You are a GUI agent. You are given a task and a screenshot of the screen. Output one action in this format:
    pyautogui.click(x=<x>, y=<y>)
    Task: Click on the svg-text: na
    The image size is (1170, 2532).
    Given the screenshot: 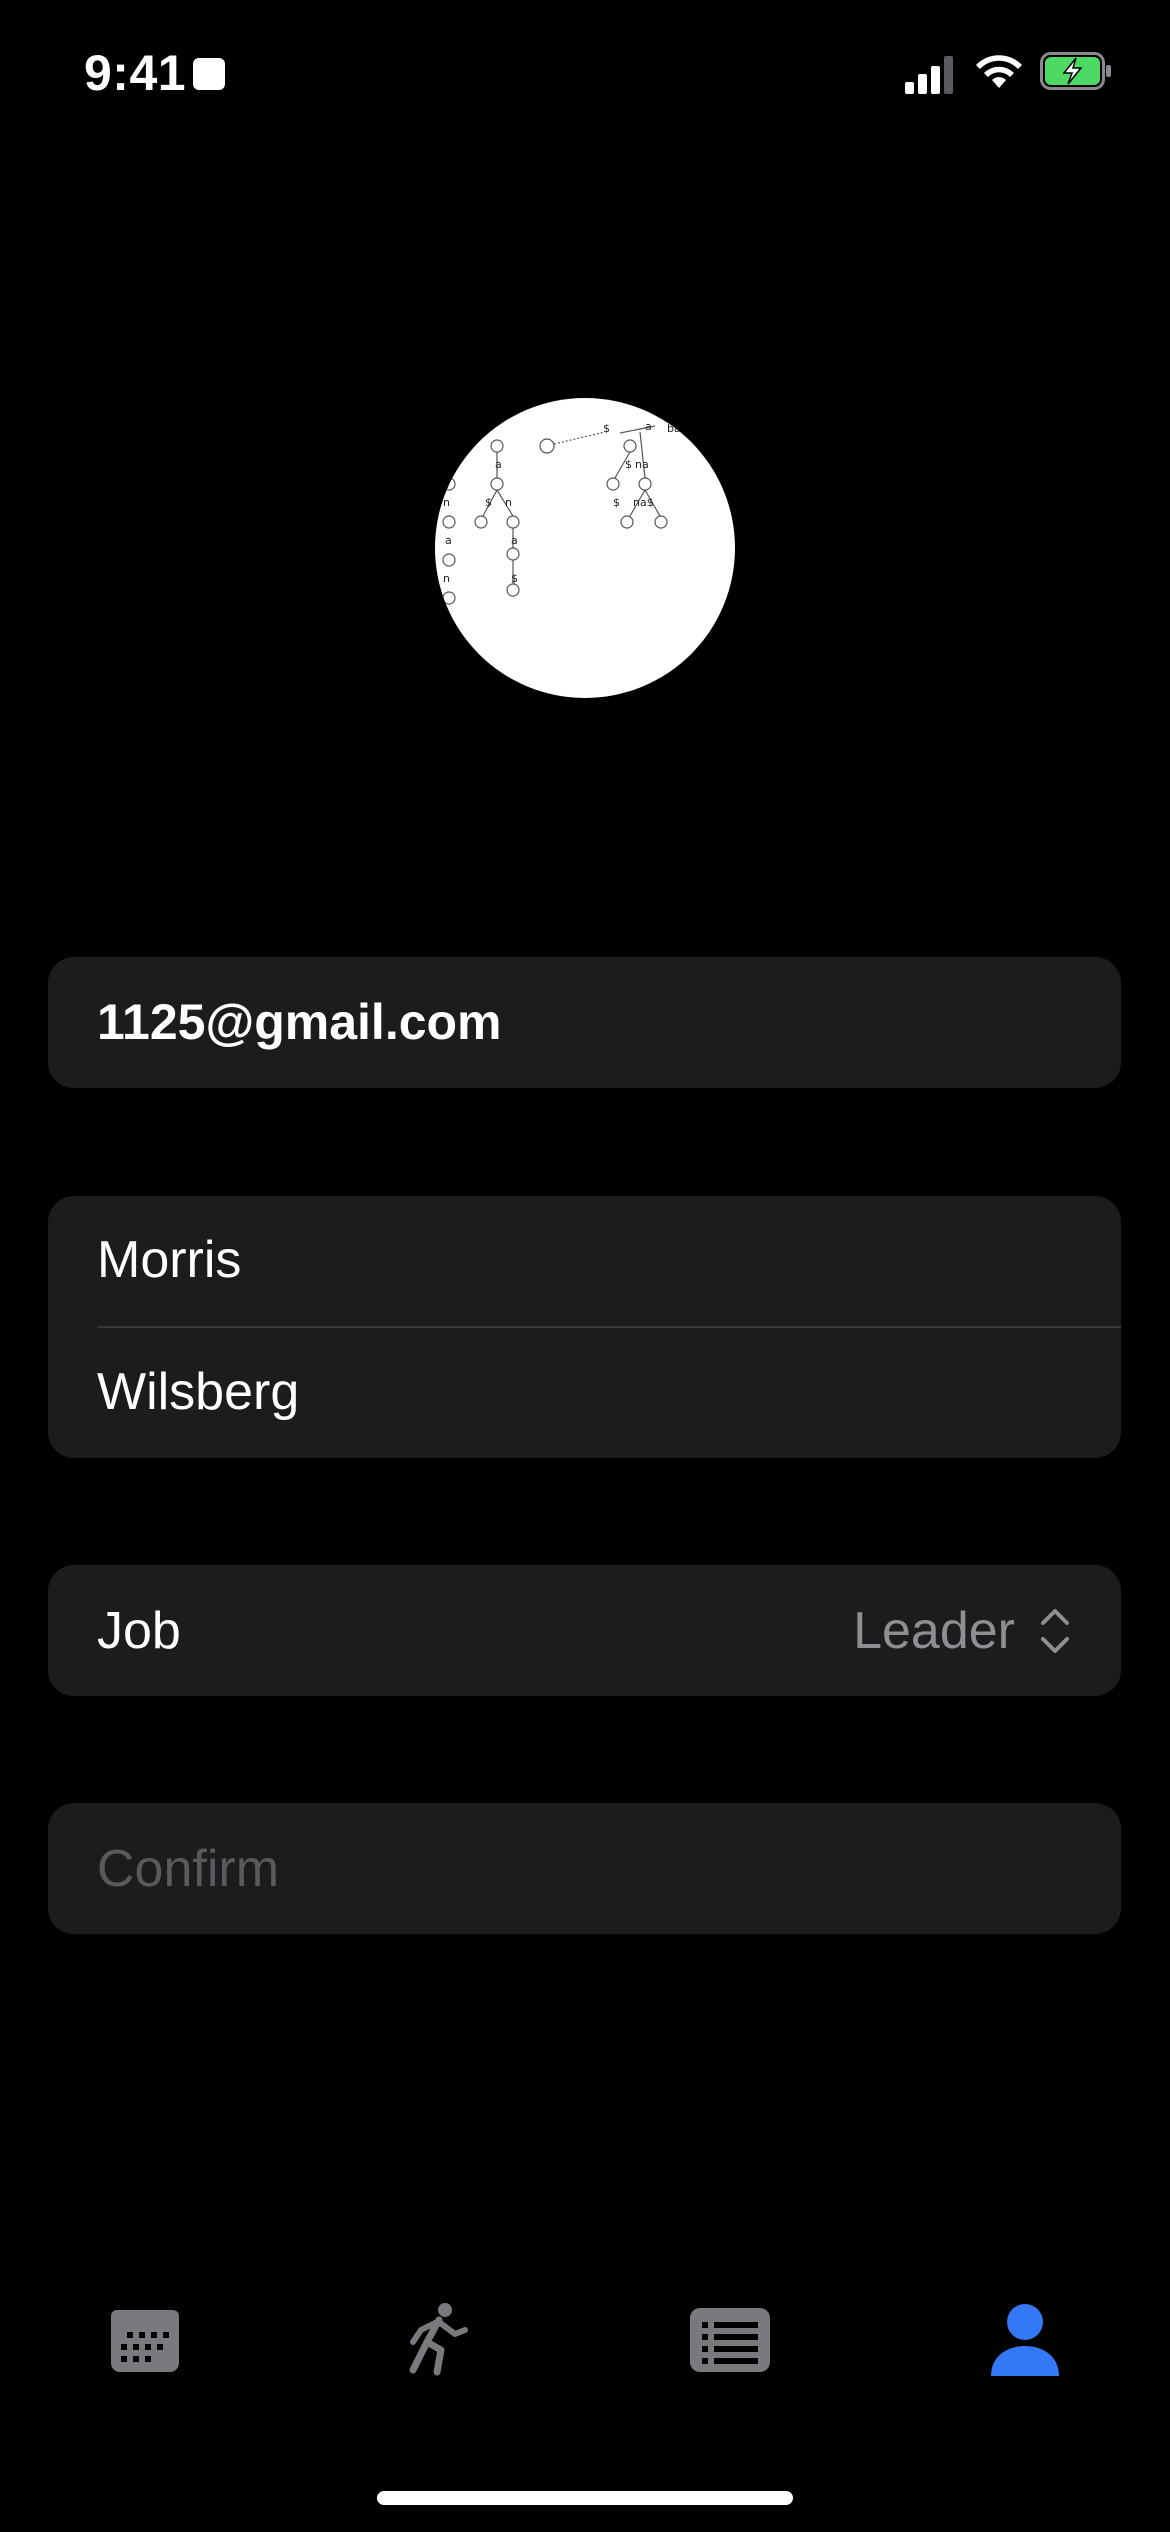 What is the action you would take?
    pyautogui.click(x=642, y=464)
    